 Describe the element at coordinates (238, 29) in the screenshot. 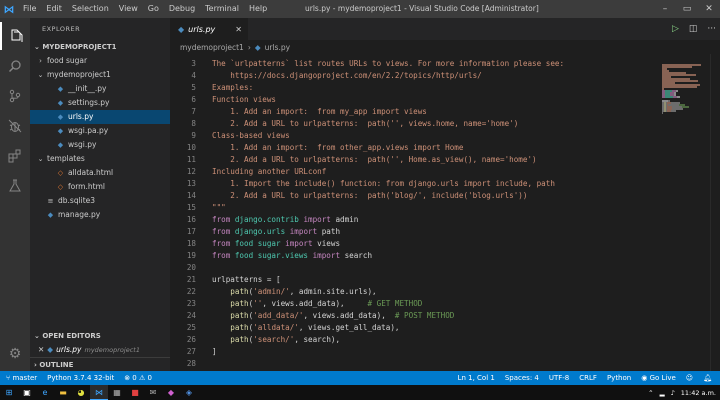

I see `close-tab-icon: ✕` at that location.